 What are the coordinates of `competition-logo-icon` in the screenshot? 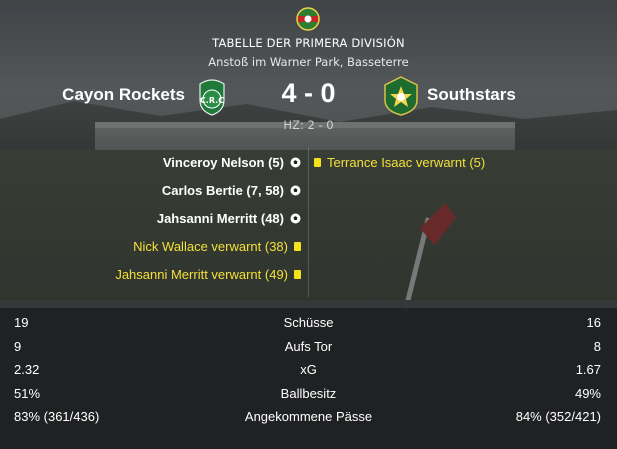 It's located at (308, 19).